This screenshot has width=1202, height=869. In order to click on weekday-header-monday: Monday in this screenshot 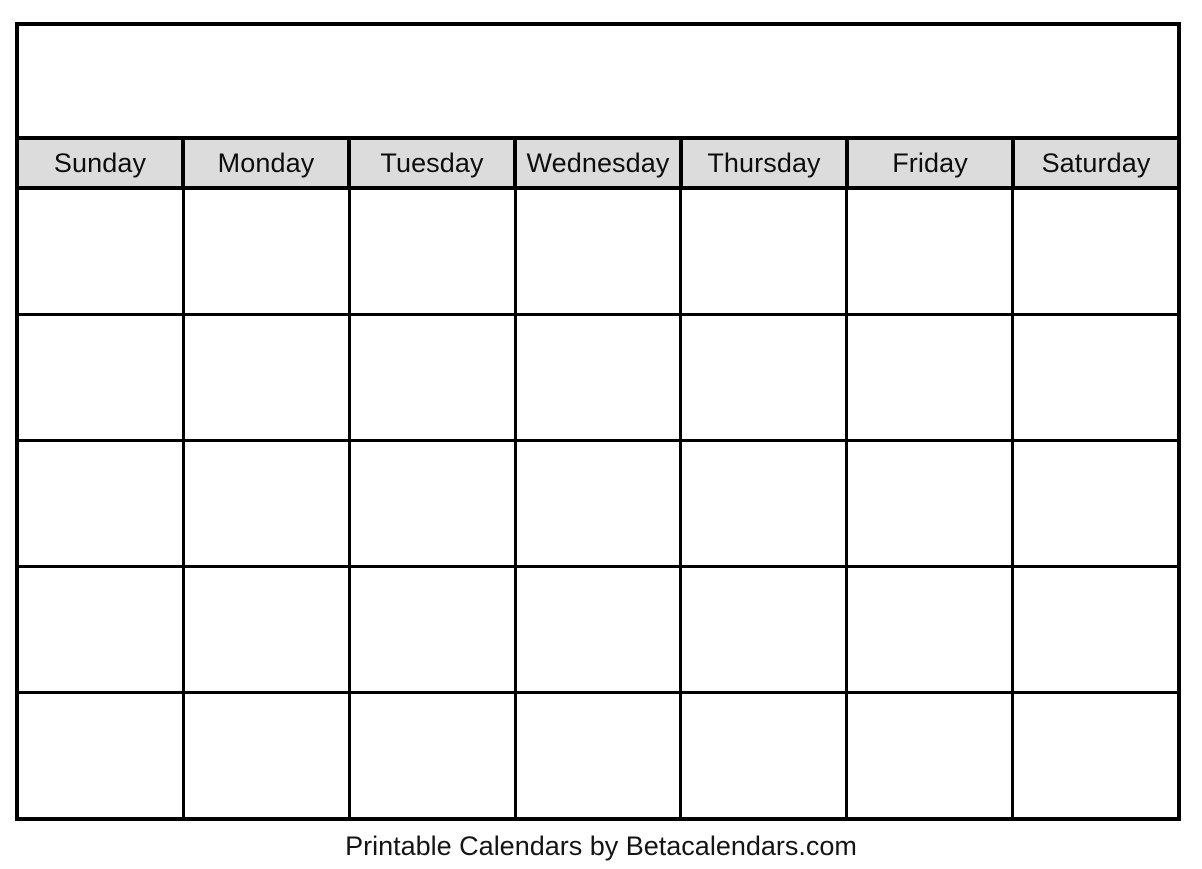, I will do `click(268, 163)`.